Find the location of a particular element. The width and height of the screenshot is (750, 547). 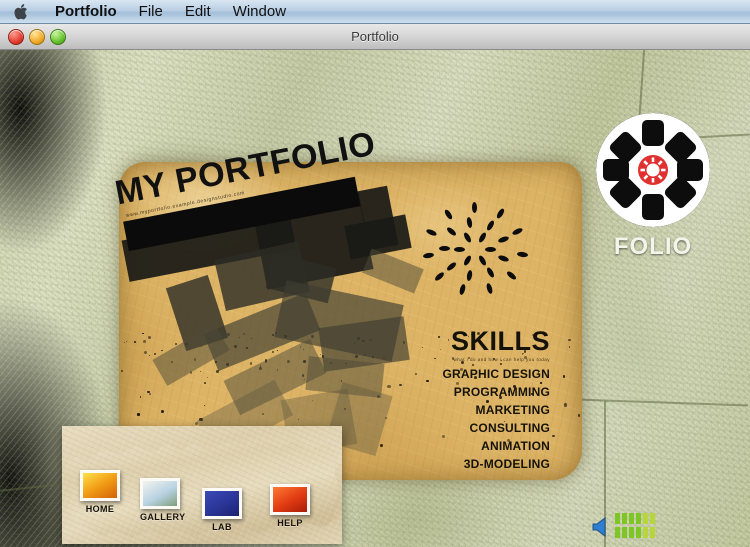

skill-item: GRAPHIC DESIGN is located at coordinates (496, 374).